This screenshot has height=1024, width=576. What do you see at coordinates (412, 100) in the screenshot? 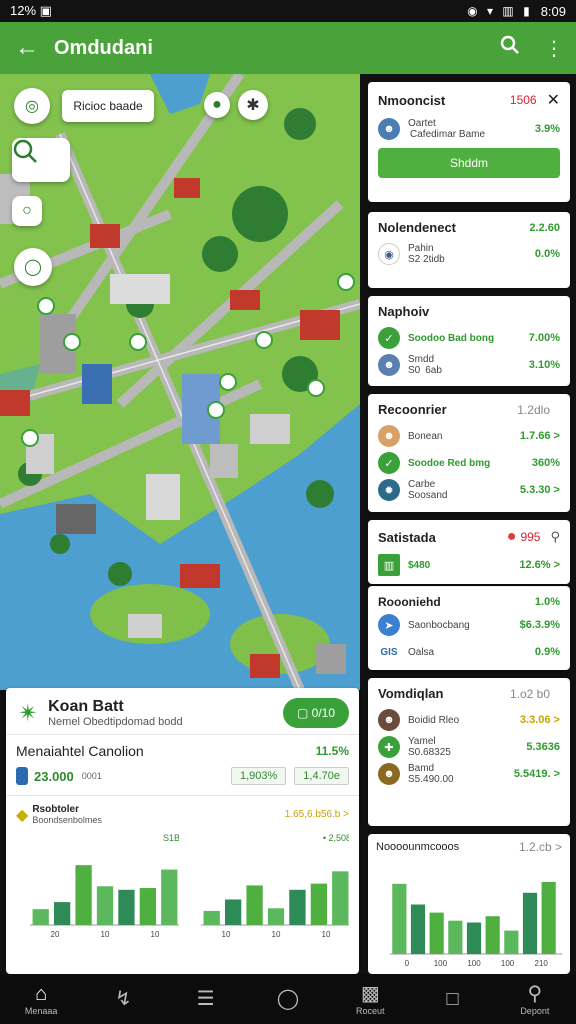
I see `card-title: Nmooncist` at bounding box center [412, 100].